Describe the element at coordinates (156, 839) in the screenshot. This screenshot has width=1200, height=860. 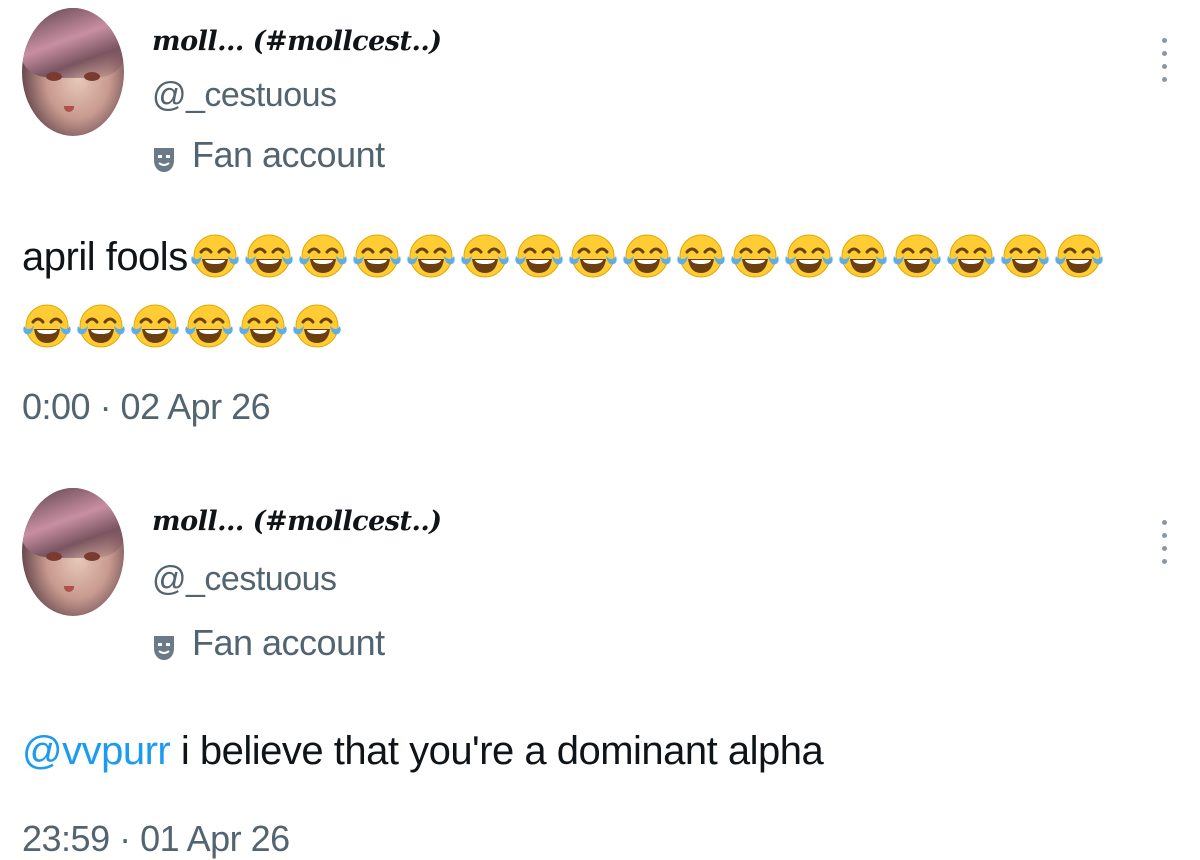
I see `tweet-timestamp: 23:59 · 01 Apr 26` at that location.